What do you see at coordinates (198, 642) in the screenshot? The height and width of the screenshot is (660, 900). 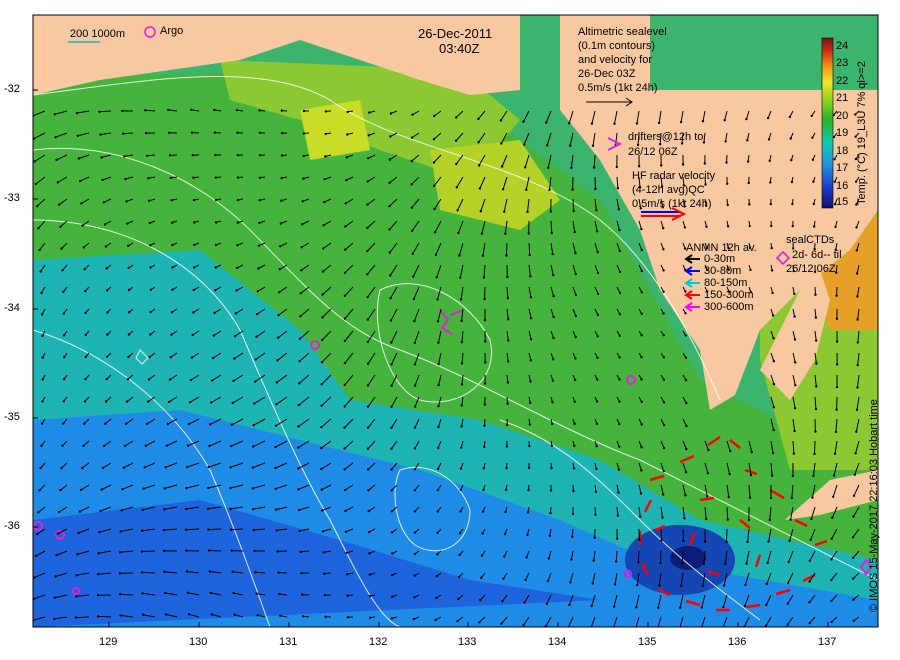 I see `lon-label: 130` at bounding box center [198, 642].